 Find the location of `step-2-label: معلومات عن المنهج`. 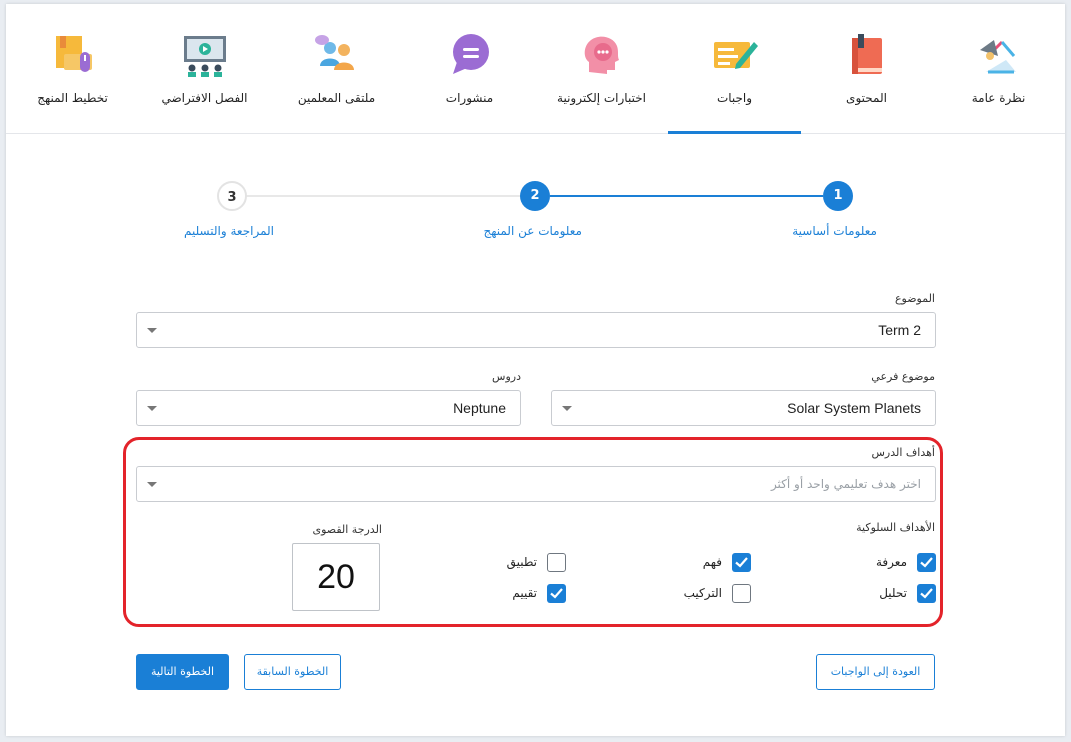

step-2-label: معلومات عن المنهج is located at coordinates (532, 231).